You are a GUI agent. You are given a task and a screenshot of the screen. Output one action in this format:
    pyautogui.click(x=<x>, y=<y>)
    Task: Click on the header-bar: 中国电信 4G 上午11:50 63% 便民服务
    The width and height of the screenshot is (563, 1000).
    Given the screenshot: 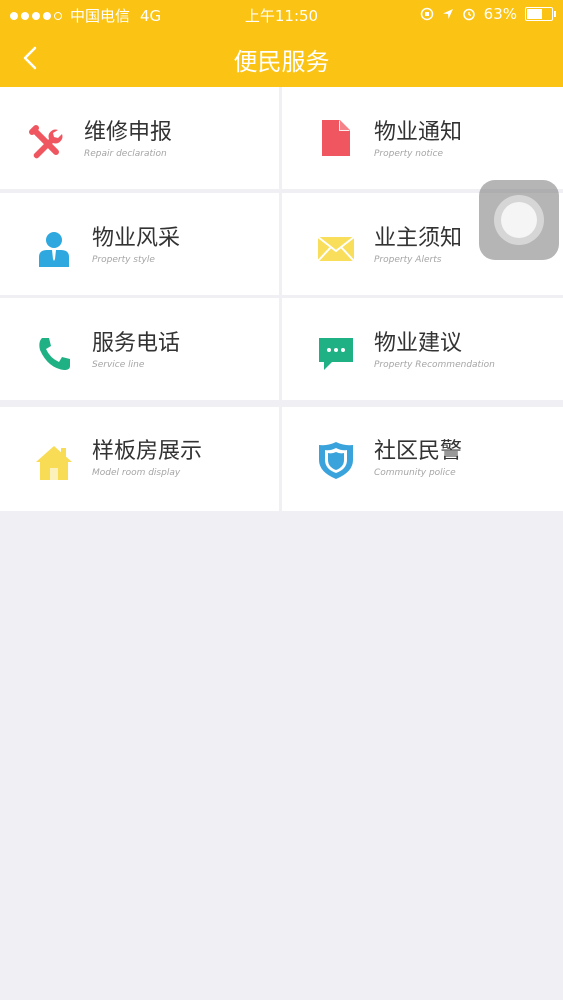 What is the action you would take?
    pyautogui.click(x=281, y=43)
    